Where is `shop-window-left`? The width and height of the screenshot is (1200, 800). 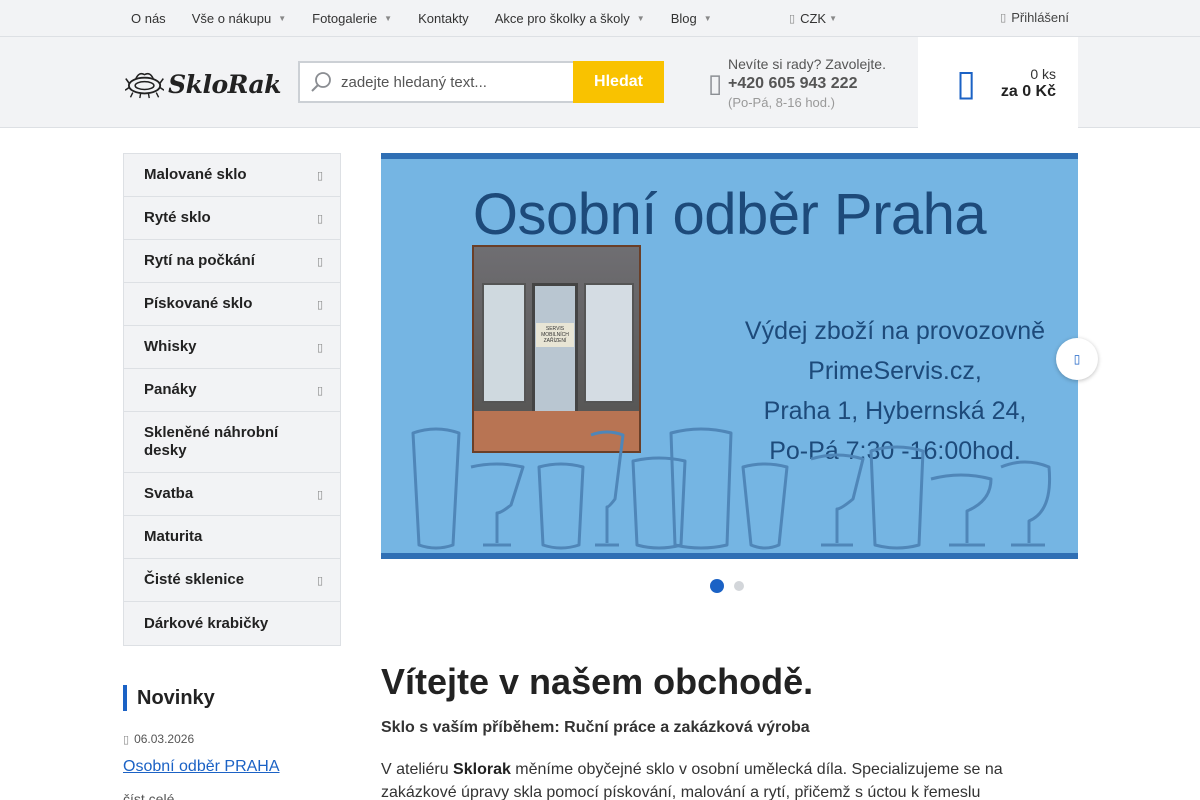 shop-window-left is located at coordinates (504, 343).